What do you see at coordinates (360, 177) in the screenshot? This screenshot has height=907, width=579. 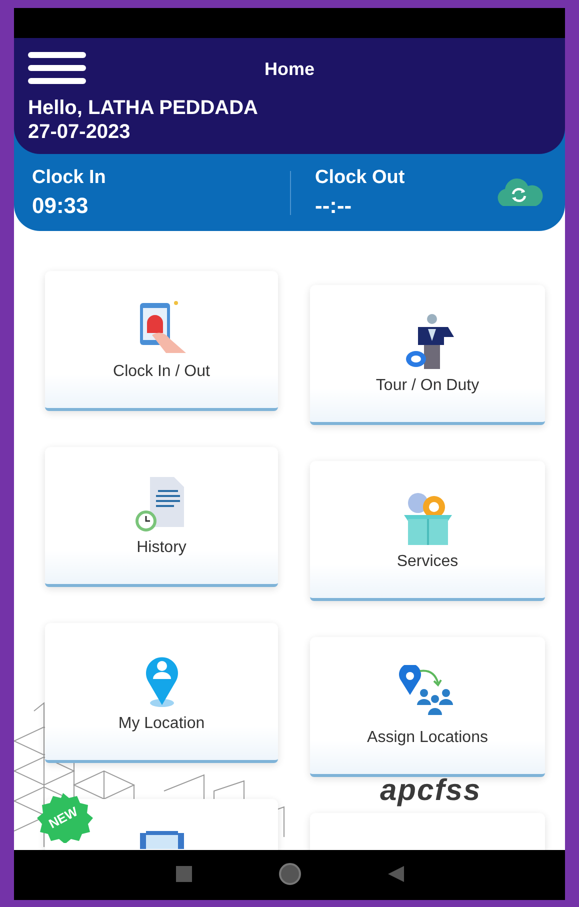 I see `clock-out-label: Clock Out` at bounding box center [360, 177].